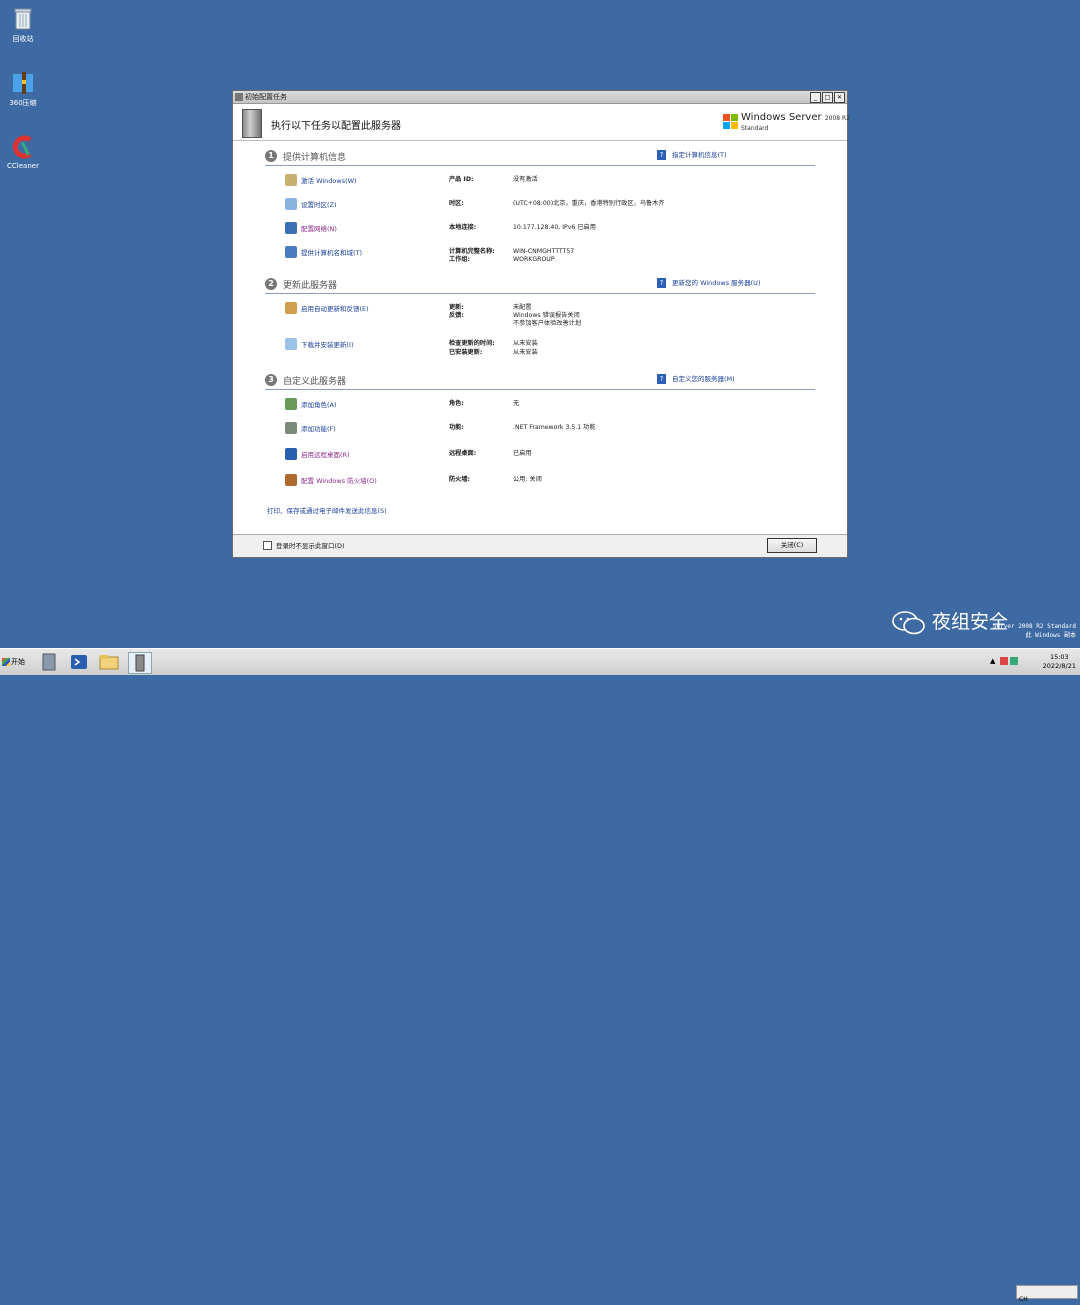  I want to click on brand-edition: Standard, so click(755, 128).